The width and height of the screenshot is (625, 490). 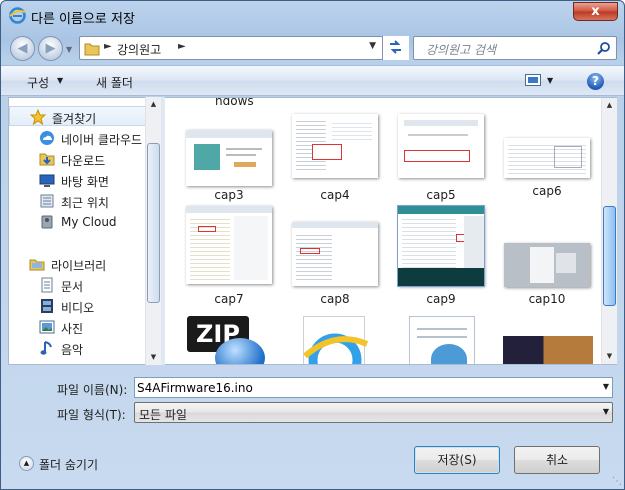 I want to click on chevron-up-icon: ▲, so click(x=26, y=463).